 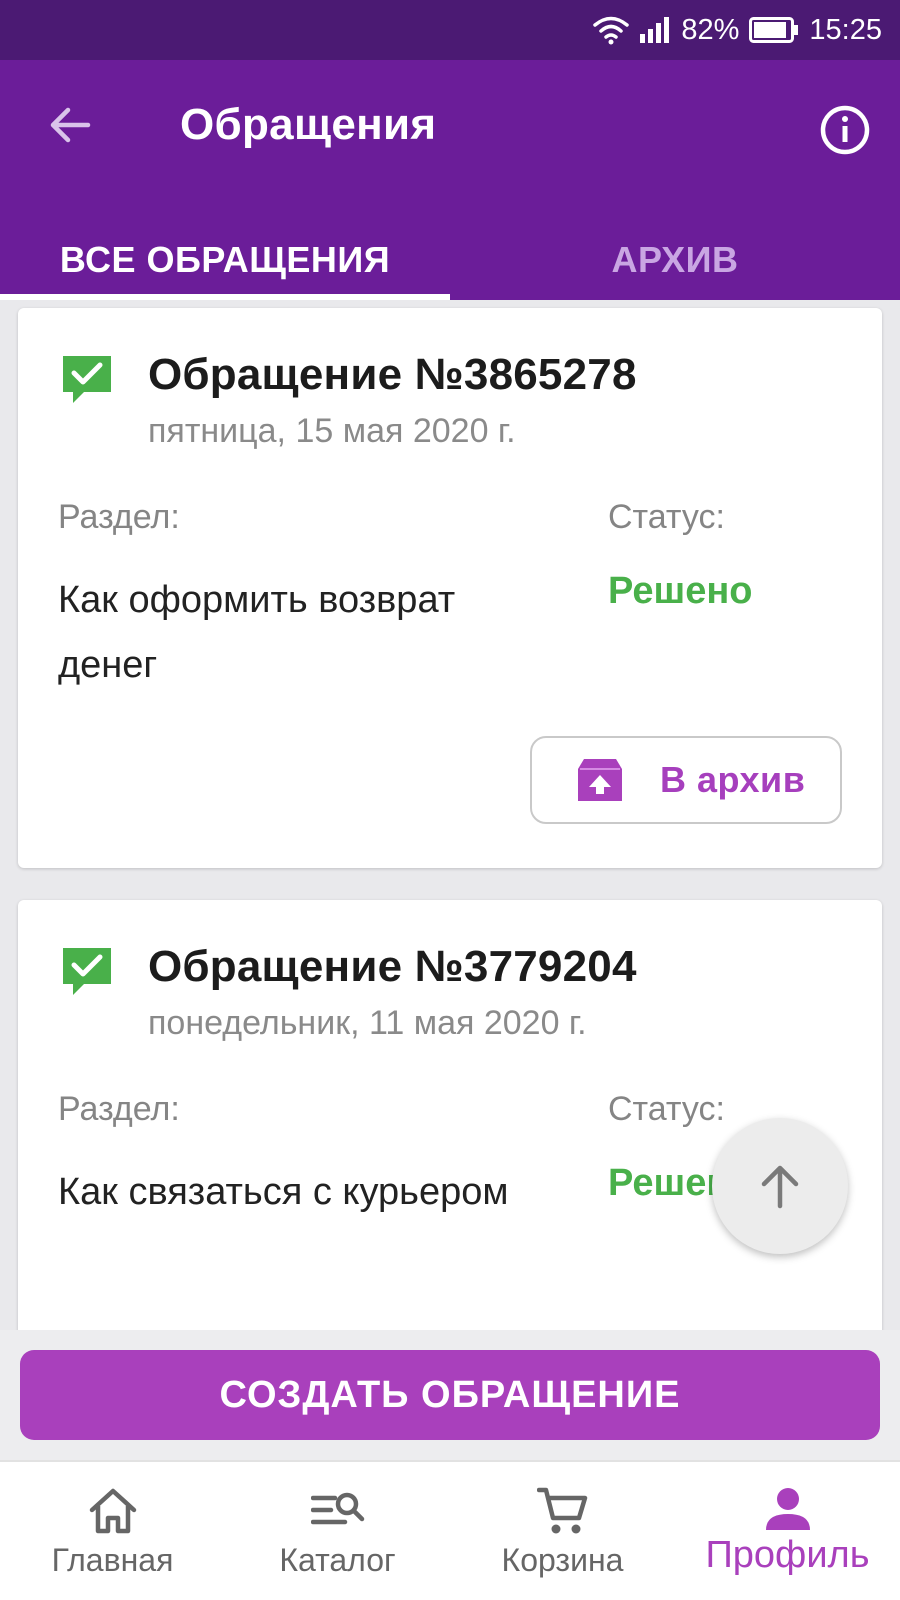 I want to click on back-button, so click(x=70, y=125).